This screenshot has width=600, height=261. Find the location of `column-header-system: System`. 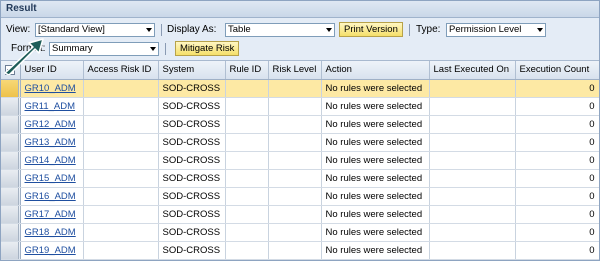

column-header-system: System is located at coordinates (192, 70).